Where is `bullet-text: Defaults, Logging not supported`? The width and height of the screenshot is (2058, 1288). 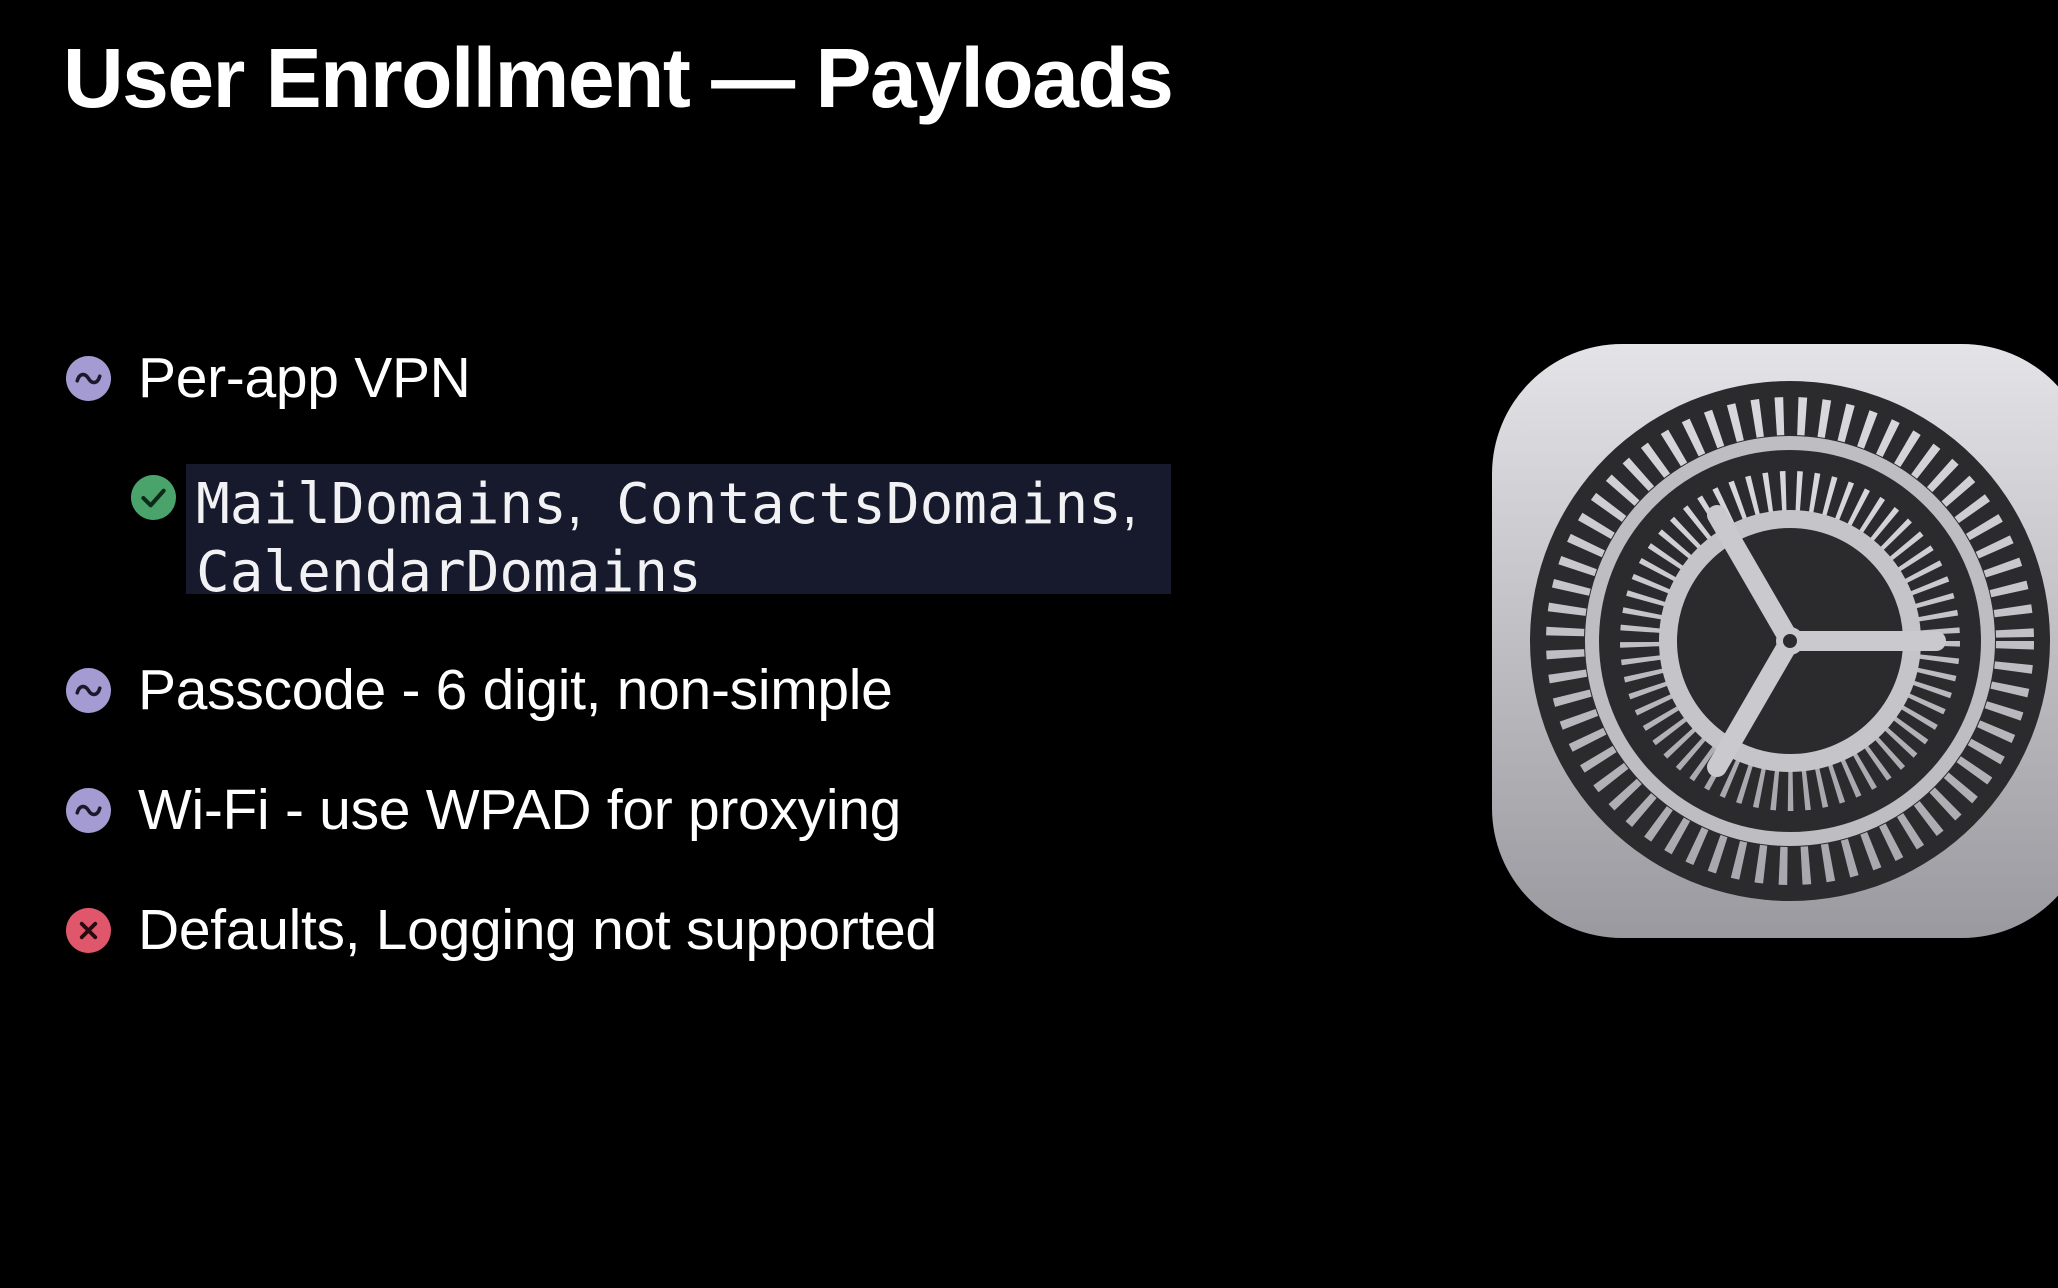 bullet-text: Defaults, Logging not supported is located at coordinates (537, 930).